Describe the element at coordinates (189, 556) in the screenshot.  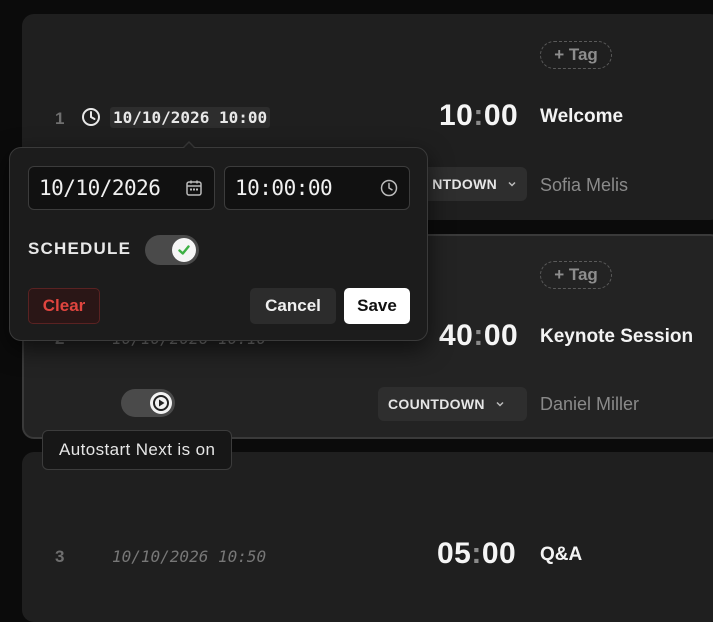
I see `scheduled-time: 10/10/2026 10:50` at that location.